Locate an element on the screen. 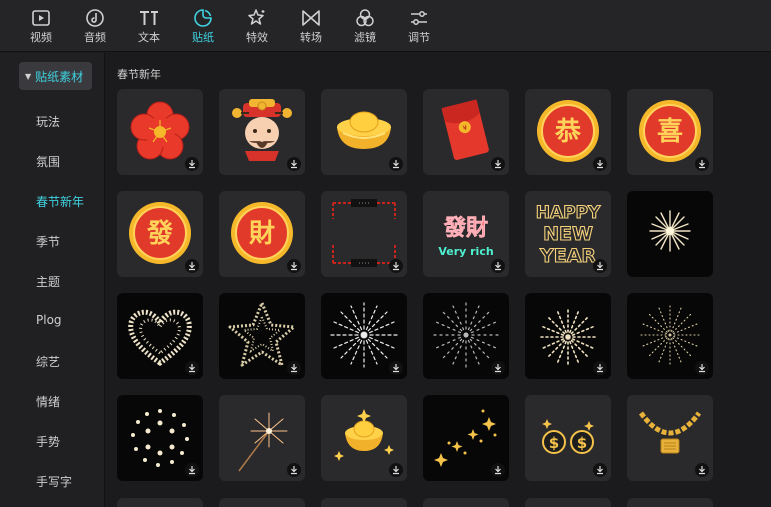 The height and width of the screenshot is (507, 771). sticker-gold-ingot is located at coordinates (364, 132).